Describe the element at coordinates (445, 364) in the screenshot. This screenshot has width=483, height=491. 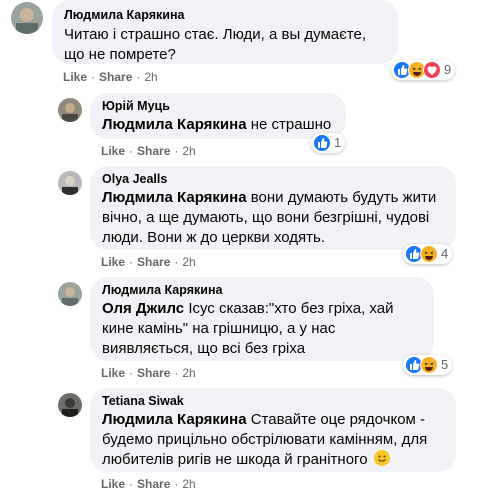
I see `reaction-count: 5` at that location.